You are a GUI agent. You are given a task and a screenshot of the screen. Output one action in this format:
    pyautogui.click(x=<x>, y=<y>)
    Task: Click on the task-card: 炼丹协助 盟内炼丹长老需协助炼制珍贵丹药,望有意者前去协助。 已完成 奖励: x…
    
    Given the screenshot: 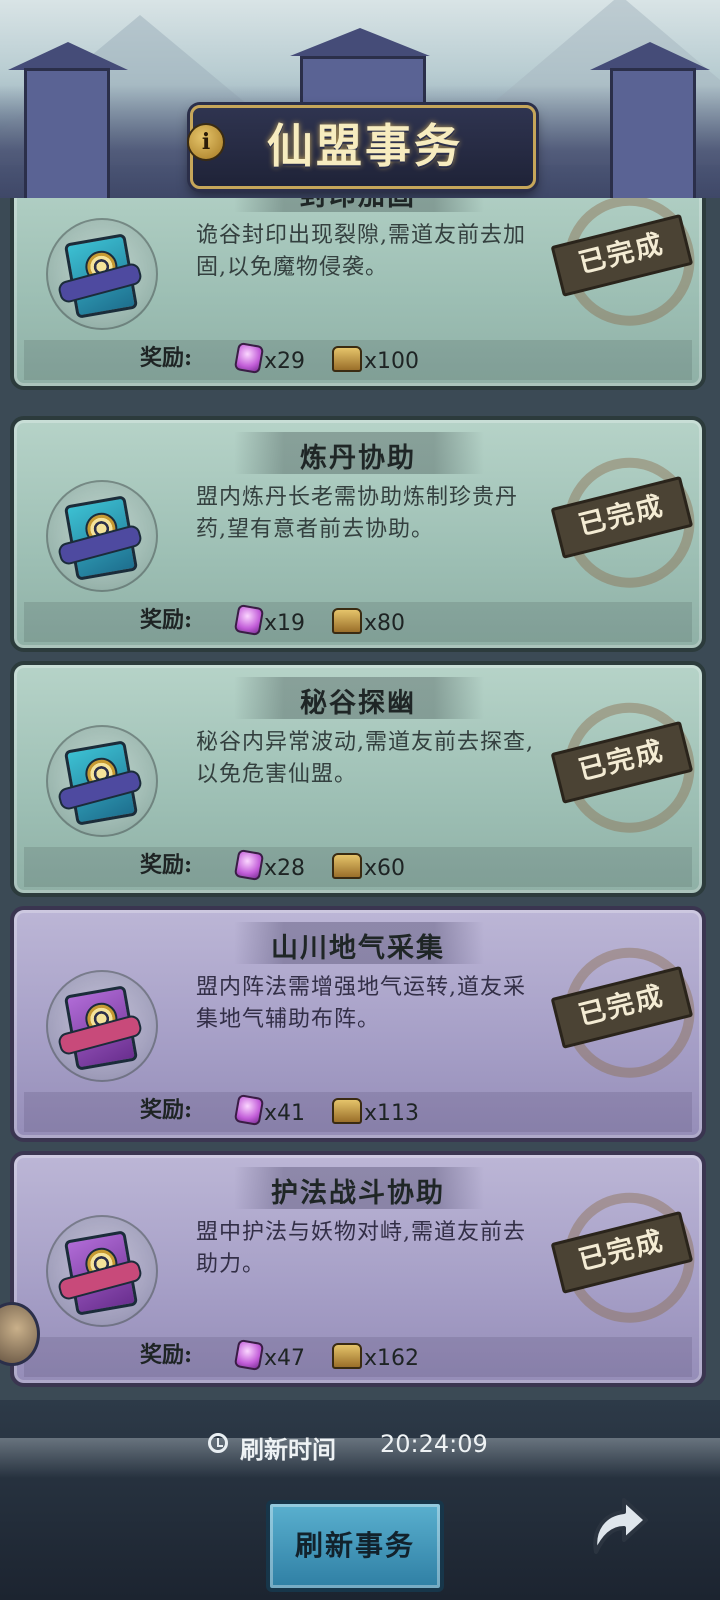 What is the action you would take?
    pyautogui.click(x=359, y=534)
    